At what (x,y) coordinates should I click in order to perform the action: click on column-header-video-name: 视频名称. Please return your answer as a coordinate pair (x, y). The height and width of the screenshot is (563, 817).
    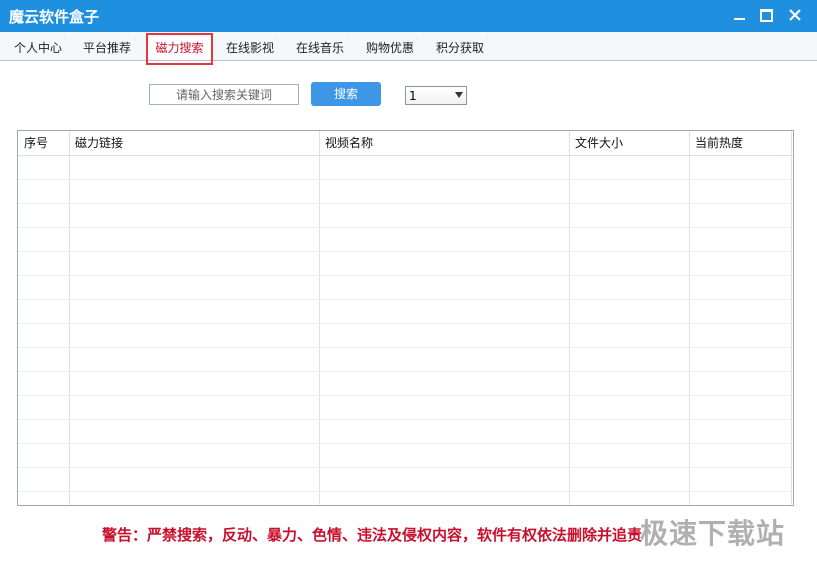
    Looking at the image, I should click on (444, 143).